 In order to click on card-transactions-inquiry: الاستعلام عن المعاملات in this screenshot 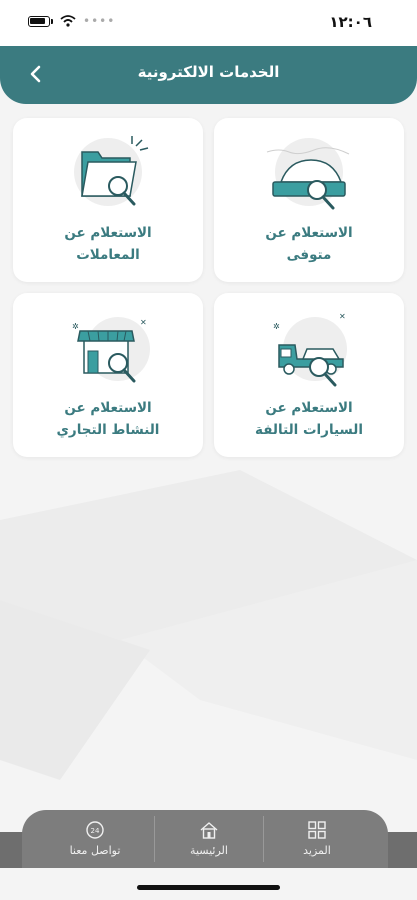, I will do `click(108, 200)`.